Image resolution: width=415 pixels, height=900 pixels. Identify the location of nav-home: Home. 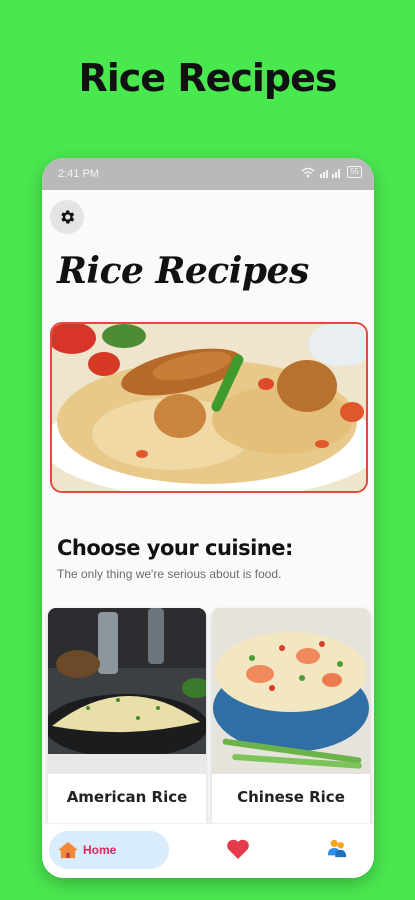
(109, 850).